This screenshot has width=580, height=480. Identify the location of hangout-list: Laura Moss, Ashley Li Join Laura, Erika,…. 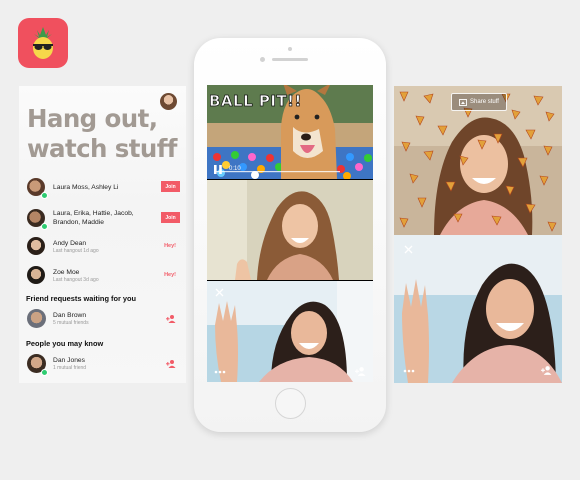
(102, 233).